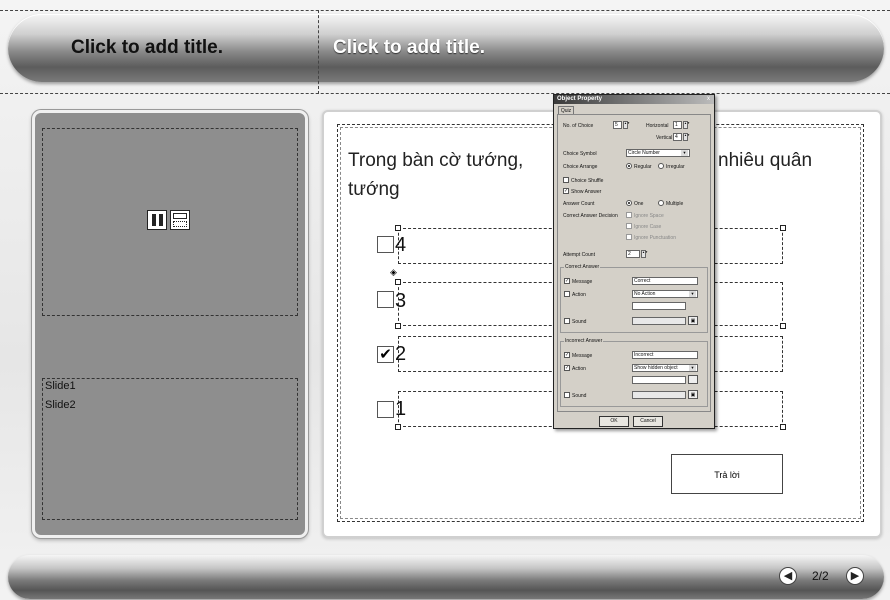 The width and height of the screenshot is (890, 600). I want to click on choice-symbol-label: Choice Symbol, so click(580, 154).